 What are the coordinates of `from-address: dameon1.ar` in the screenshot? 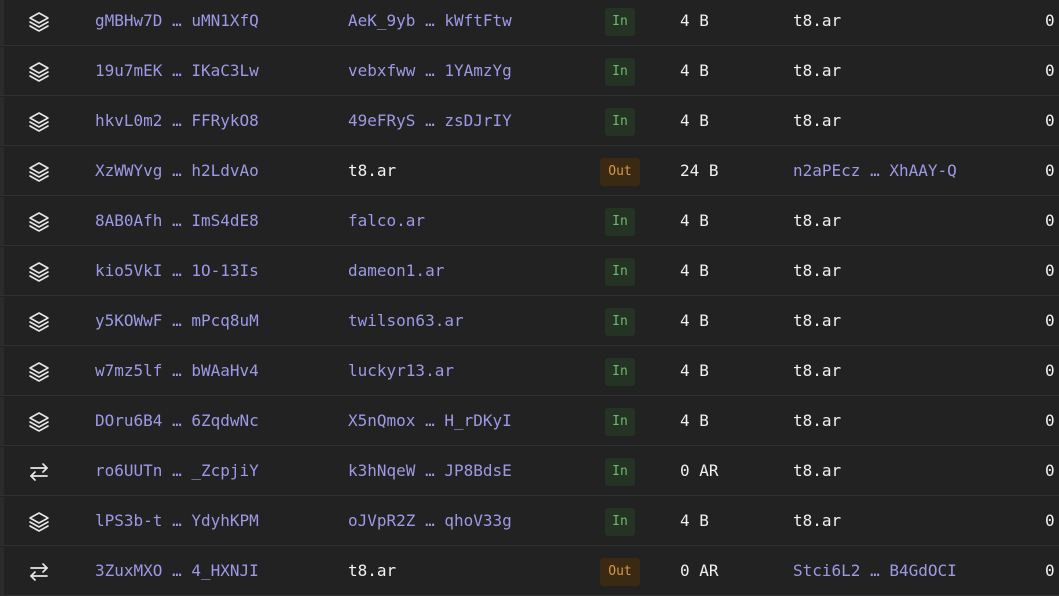 It's located at (396, 271).